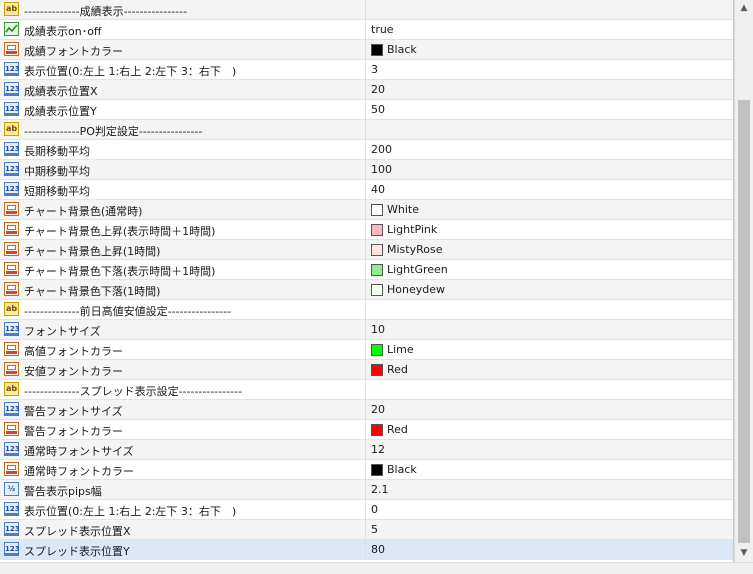  What do you see at coordinates (366, 530) in the screenshot?
I see `property-row: 123 スプレッド表示位置X 5` at bounding box center [366, 530].